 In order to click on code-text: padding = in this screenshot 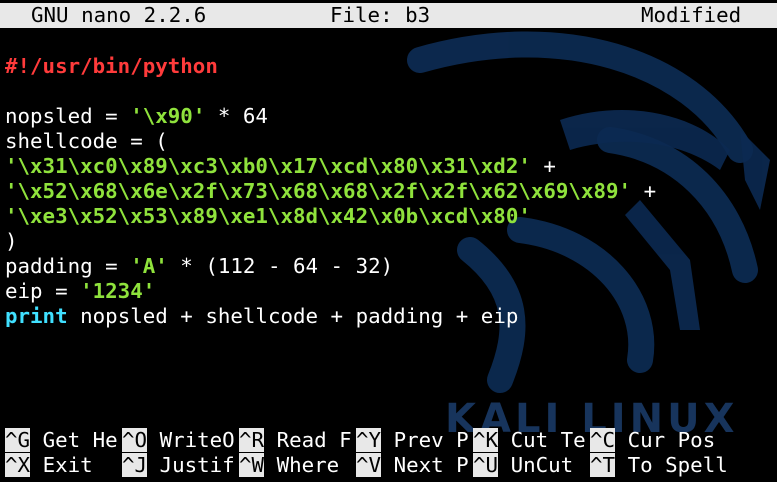, I will do `click(68, 266)`.